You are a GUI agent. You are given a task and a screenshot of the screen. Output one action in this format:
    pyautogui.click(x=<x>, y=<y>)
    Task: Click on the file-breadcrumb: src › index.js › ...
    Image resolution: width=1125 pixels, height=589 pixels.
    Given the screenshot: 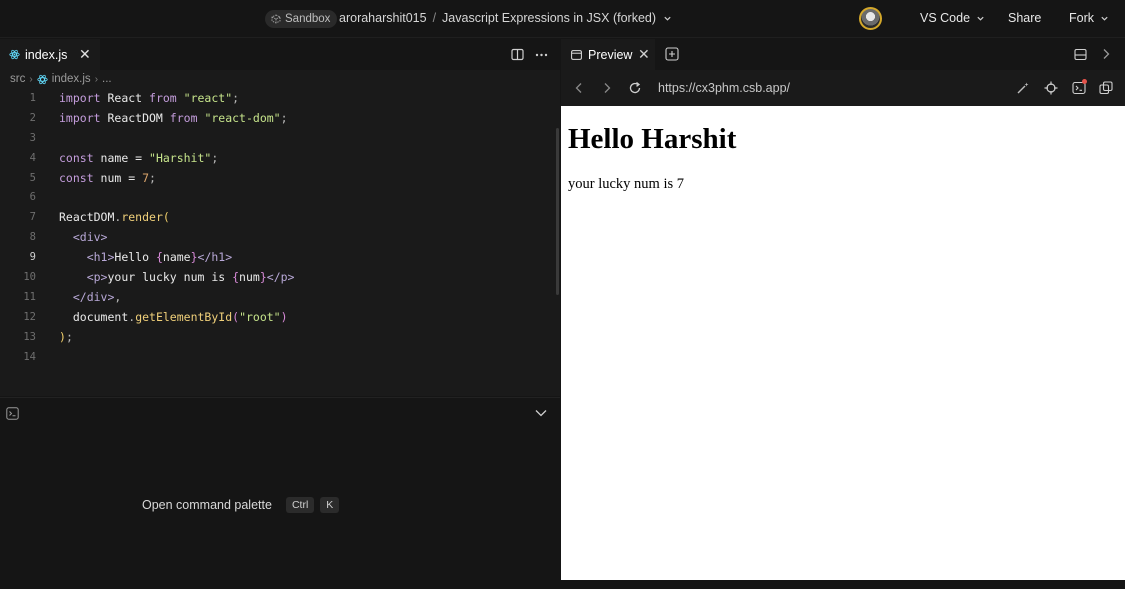 What is the action you would take?
    pyautogui.click(x=61, y=79)
    